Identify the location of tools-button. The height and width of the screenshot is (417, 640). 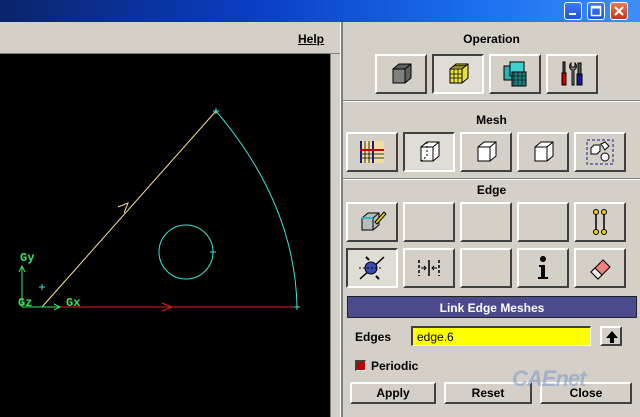
(572, 74).